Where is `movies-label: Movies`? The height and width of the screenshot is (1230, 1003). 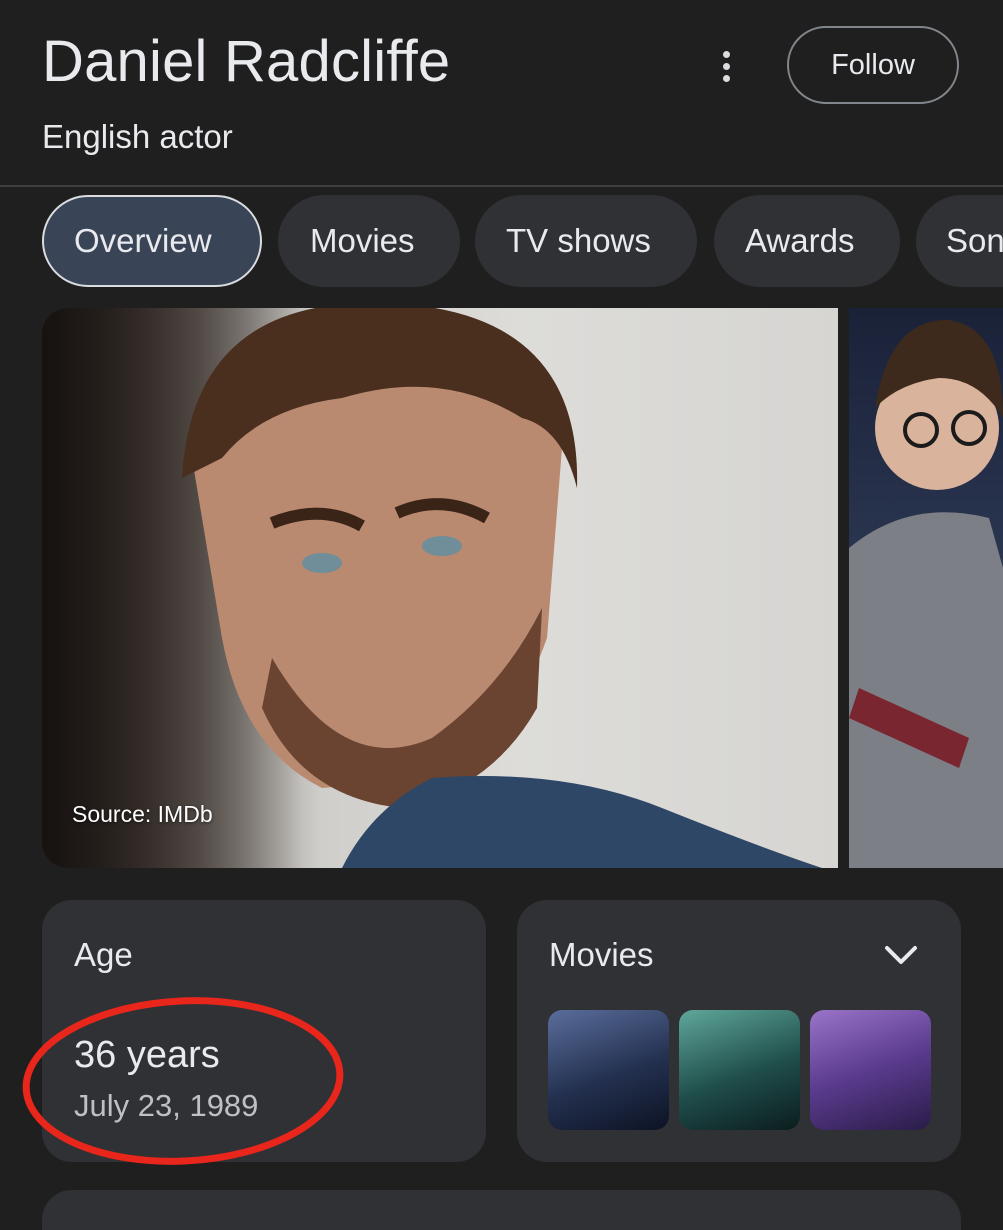 movies-label: Movies is located at coordinates (601, 954).